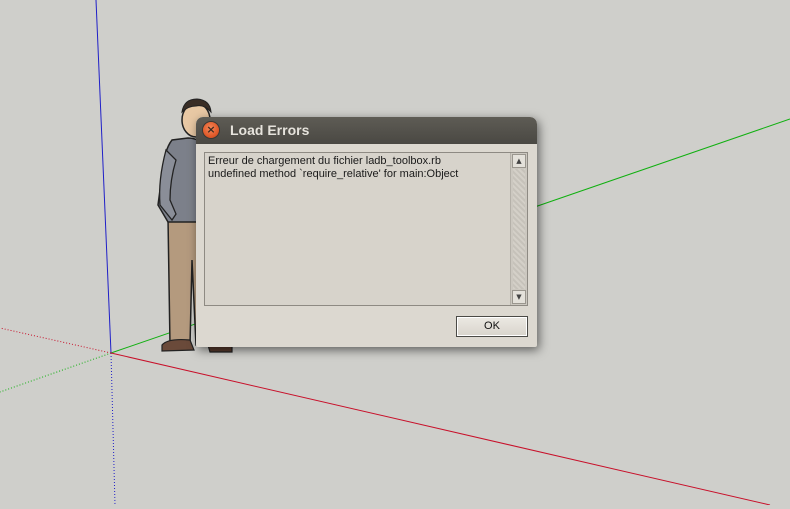 Image resolution: width=790 pixels, height=509 pixels. Describe the element at coordinates (366, 130) in the screenshot. I see `dialog-titlebar: × Load Errors` at that location.